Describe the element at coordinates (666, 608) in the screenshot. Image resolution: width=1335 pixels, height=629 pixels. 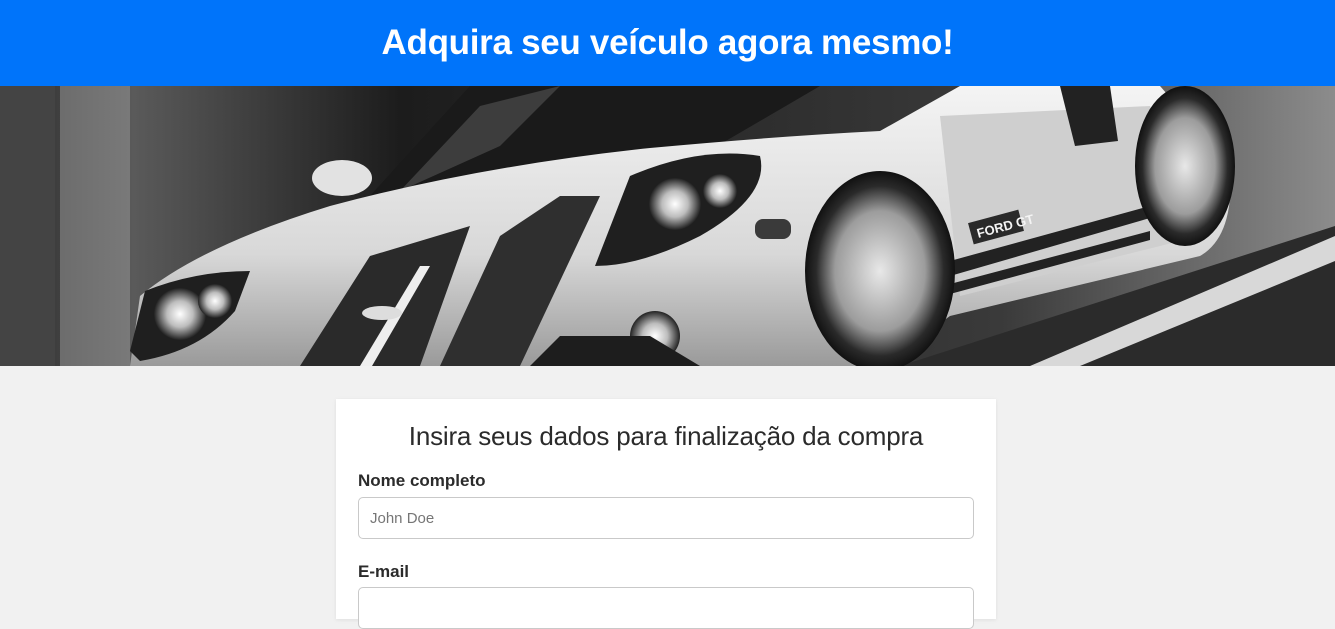
I see `email-input` at that location.